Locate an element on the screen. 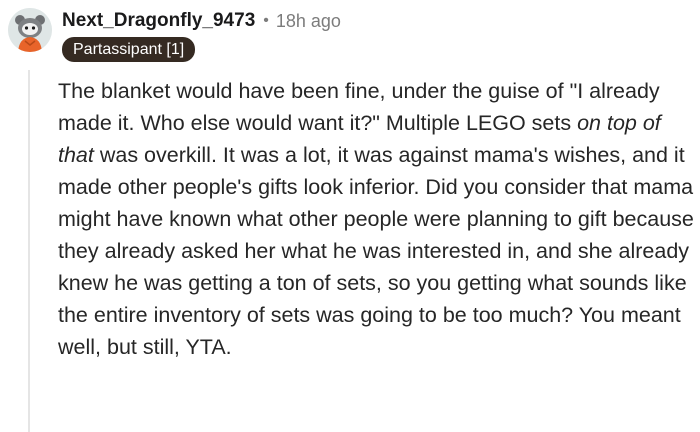 This screenshot has width=700, height=432. user-avatar is located at coordinates (30, 30).